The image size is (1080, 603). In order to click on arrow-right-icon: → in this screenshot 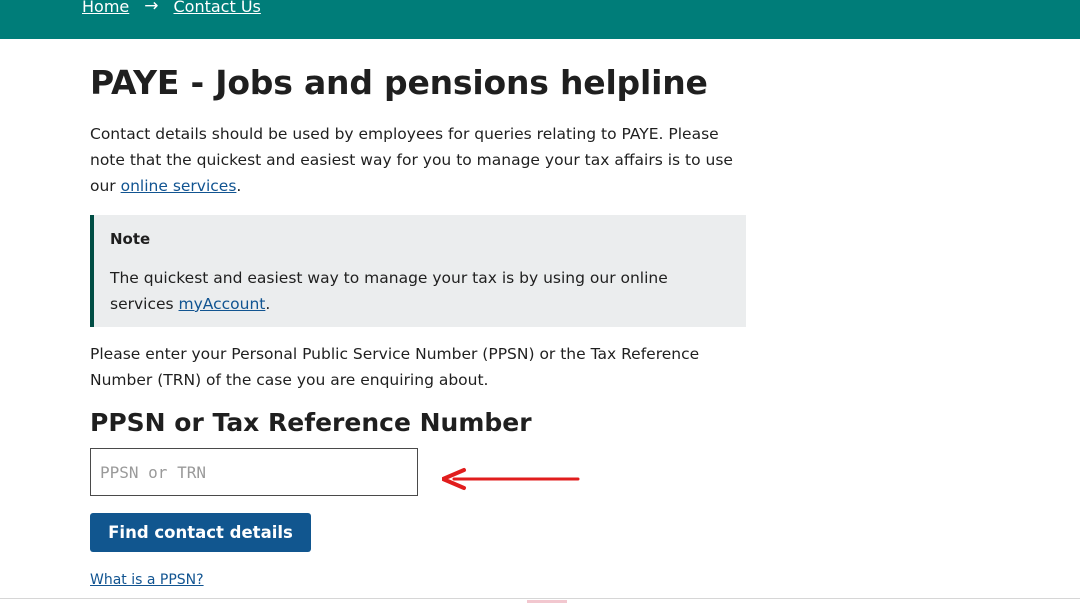, I will do `click(151, 8)`.